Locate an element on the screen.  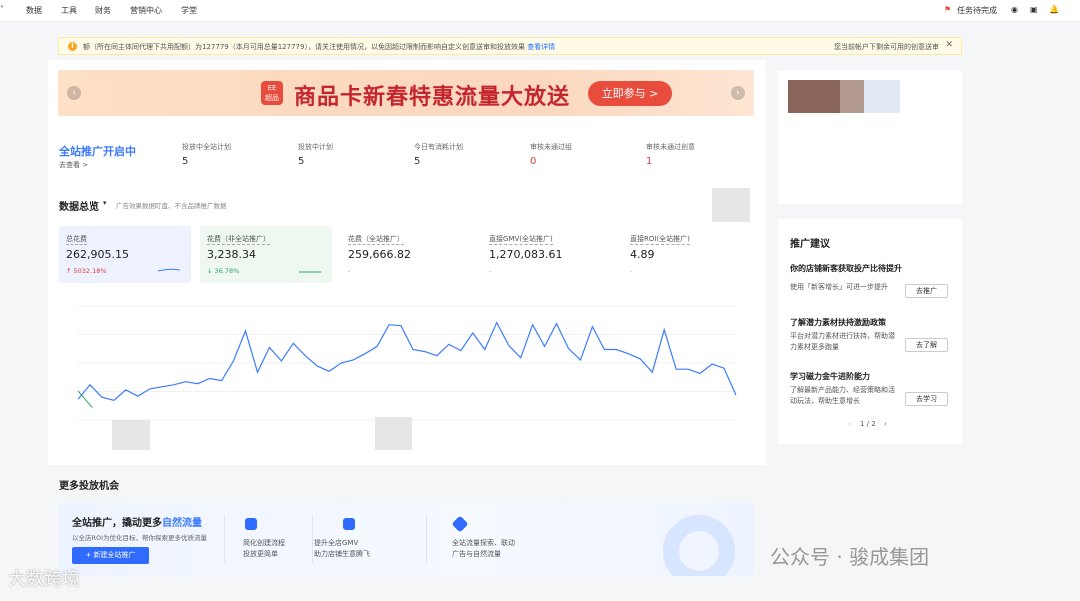
promo-status-link: 去查看 > is located at coordinates (73, 165).